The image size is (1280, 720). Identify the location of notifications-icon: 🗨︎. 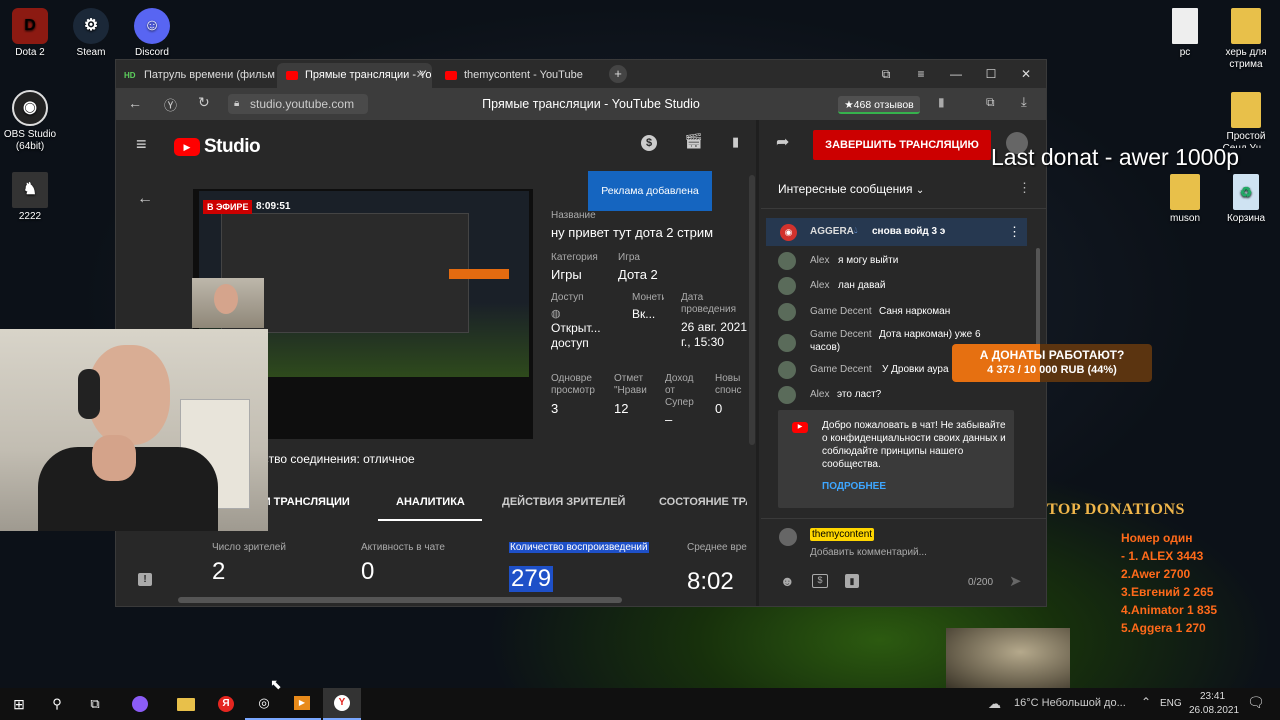
(1256, 702).